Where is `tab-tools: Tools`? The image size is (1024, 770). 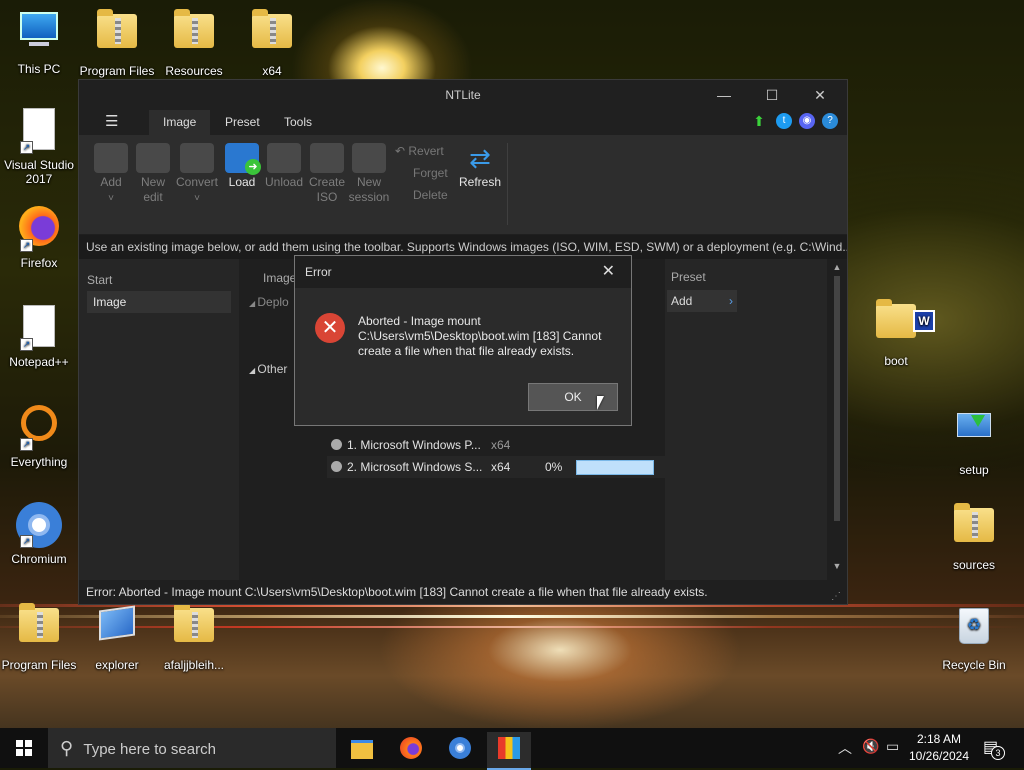
tab-tools: Tools is located at coordinates (298, 122).